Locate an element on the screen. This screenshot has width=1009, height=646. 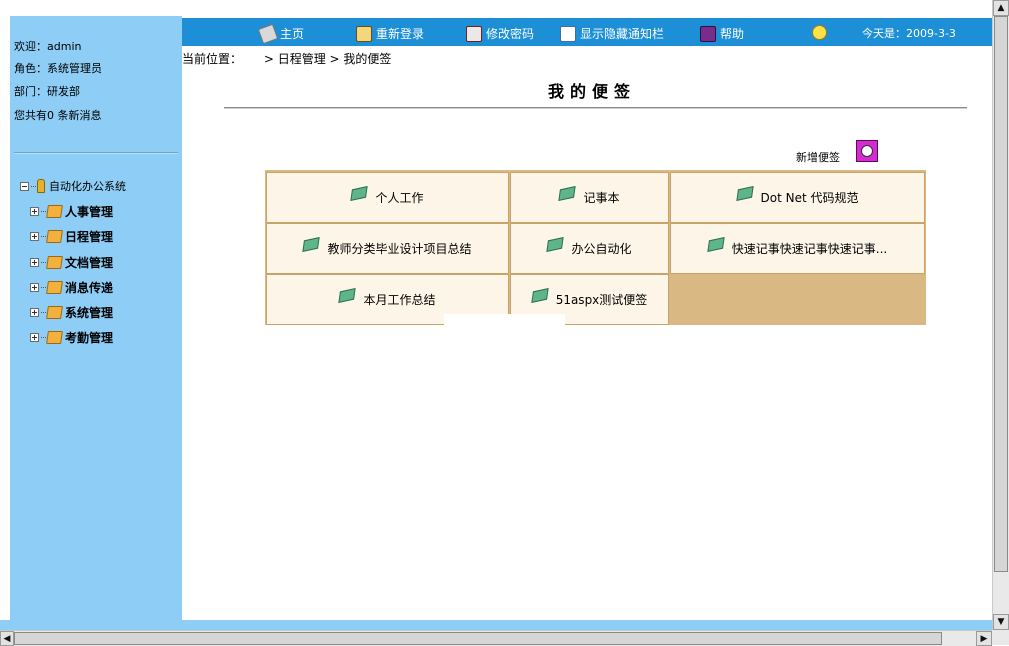
note-cell: 办公自动化 is located at coordinates (589, 248).